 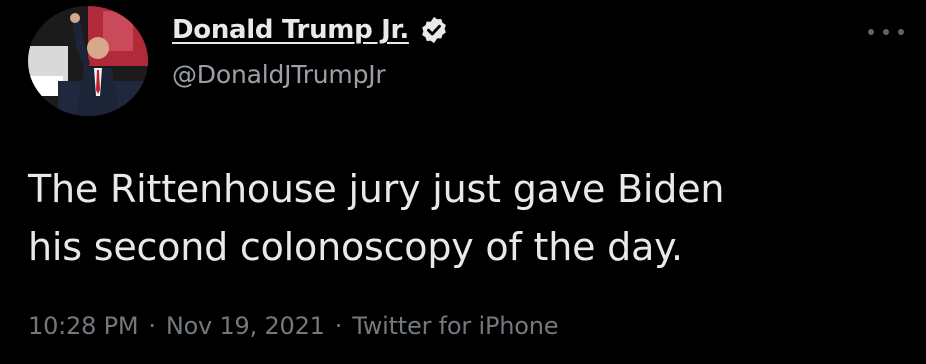 I want to click on tweet-author: Donald Trump Jr. @DonaldJTrumpJr, so click(x=310, y=49).